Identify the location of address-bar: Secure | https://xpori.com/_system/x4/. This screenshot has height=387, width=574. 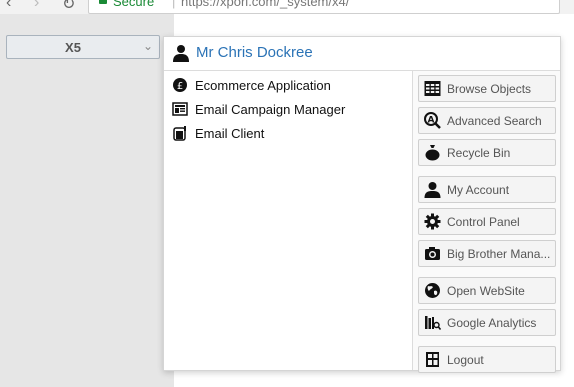
(324, 7).